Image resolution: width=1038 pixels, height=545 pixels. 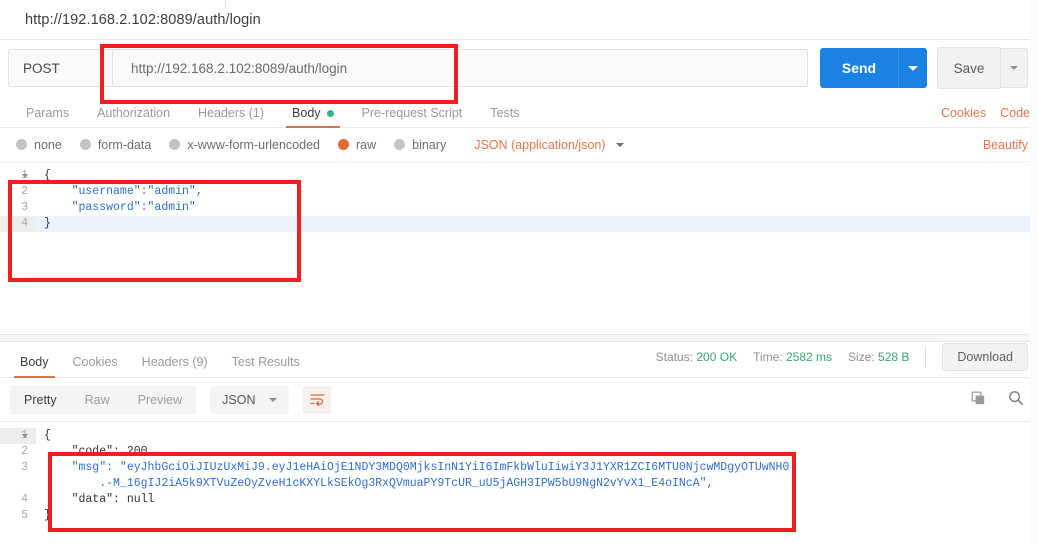 I want to click on save-options-button, so click(x=1014, y=68).